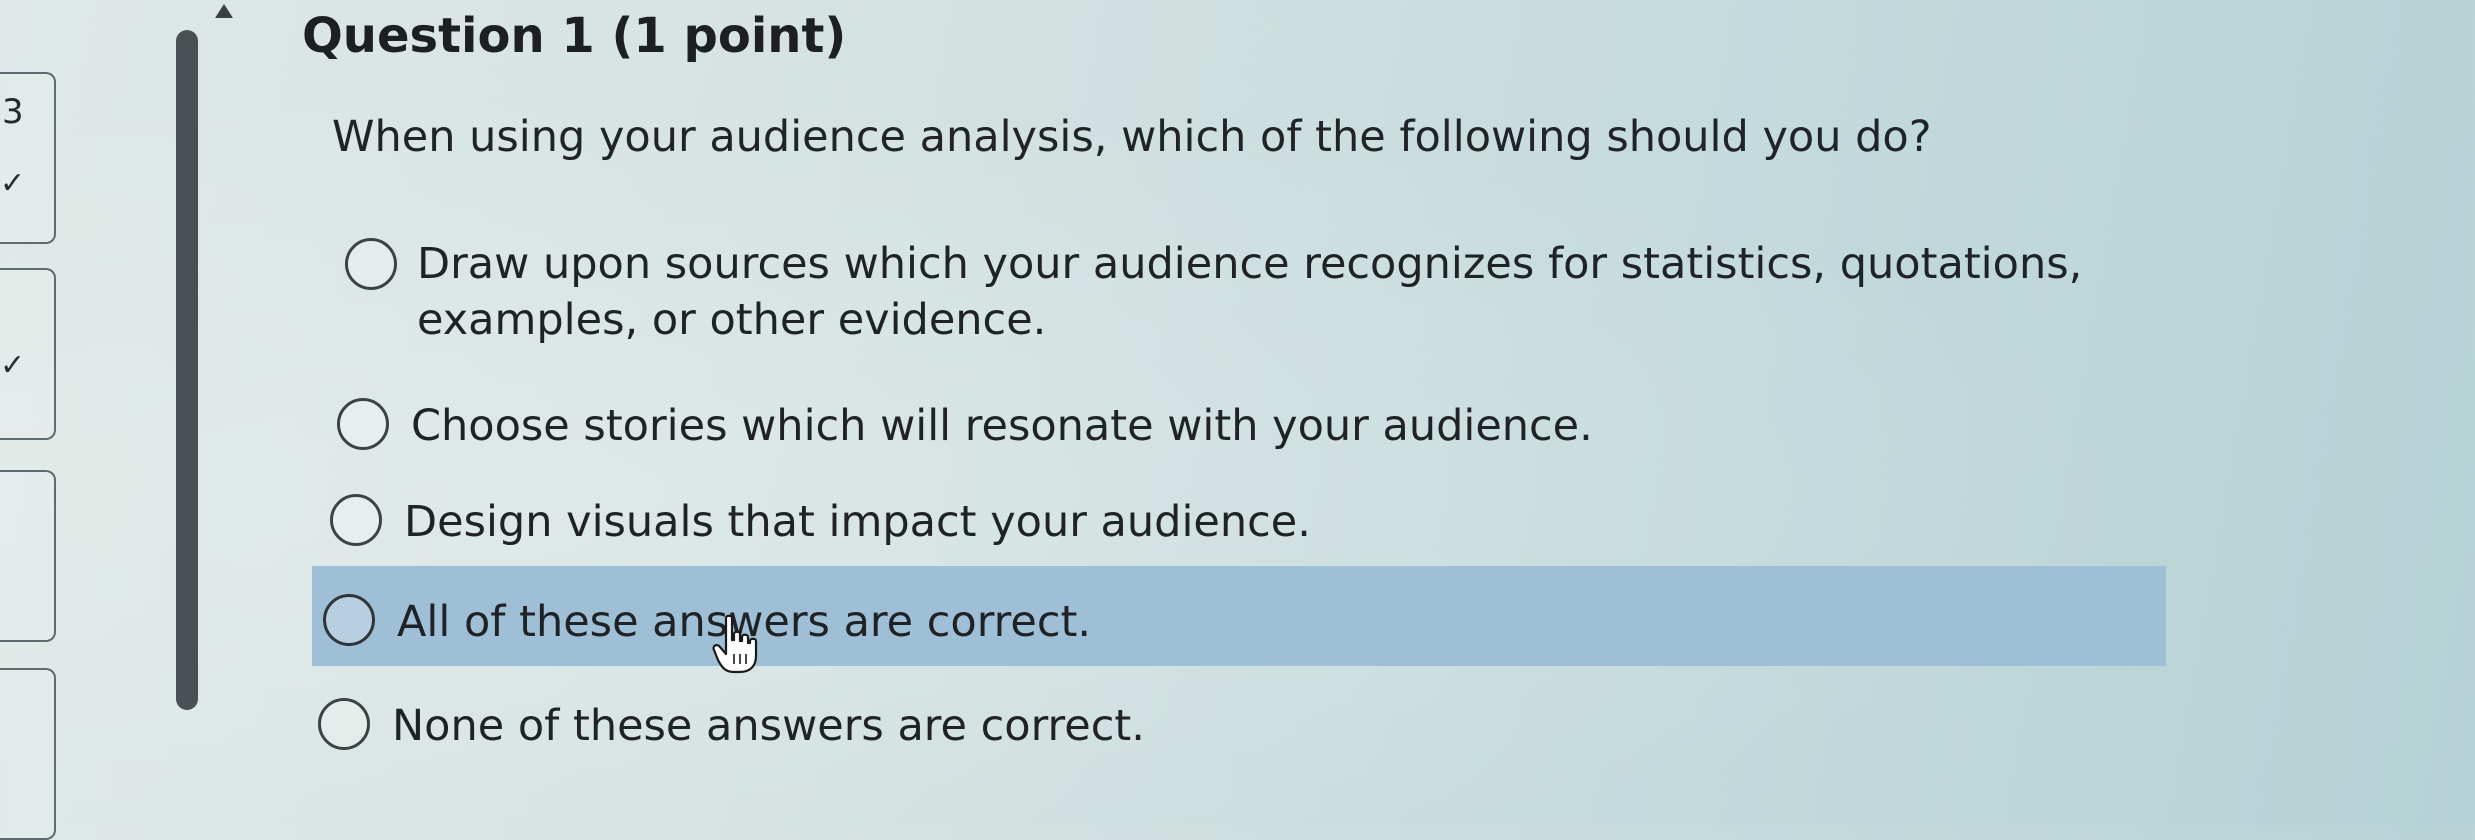 The width and height of the screenshot is (2475, 840). Describe the element at coordinates (28, 354) in the screenshot. I see `nav-question-4: ✓` at that location.